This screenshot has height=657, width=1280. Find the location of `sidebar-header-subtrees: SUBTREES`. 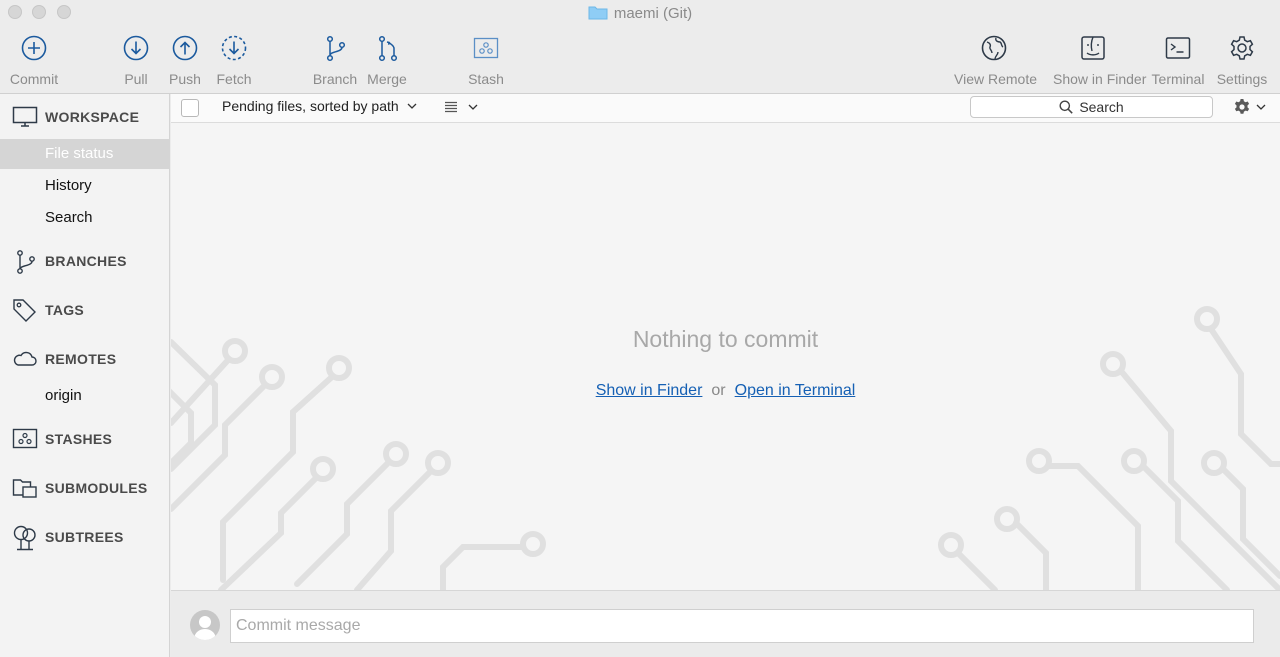

sidebar-header-subtrees: SUBTREES is located at coordinates (85, 537).